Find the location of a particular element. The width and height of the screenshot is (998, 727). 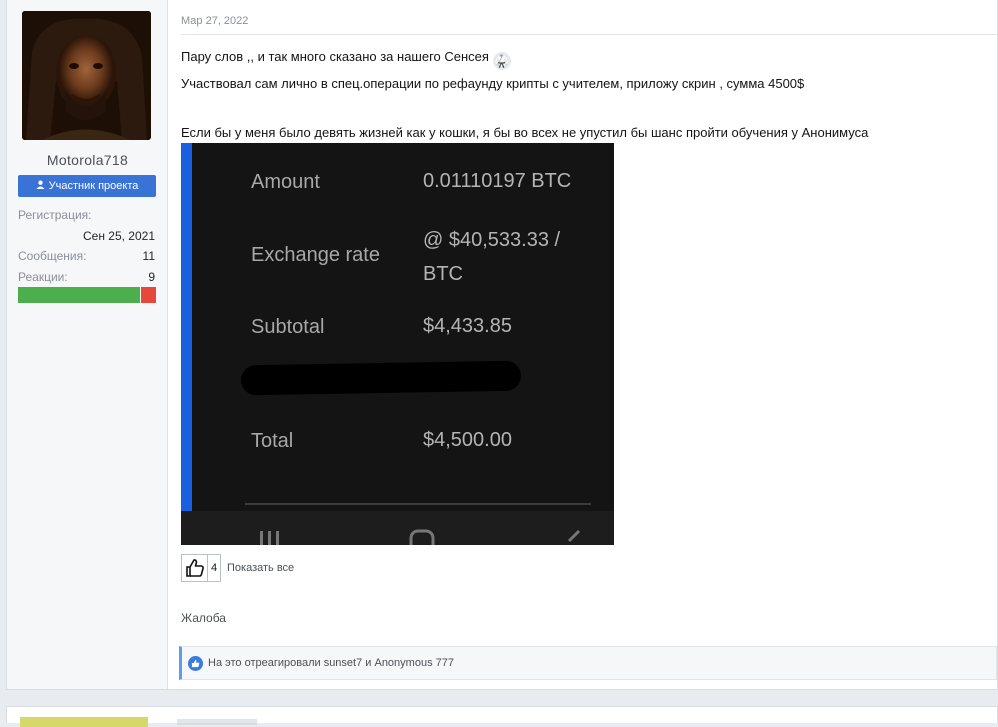

amount-label: Amount is located at coordinates (285, 182).